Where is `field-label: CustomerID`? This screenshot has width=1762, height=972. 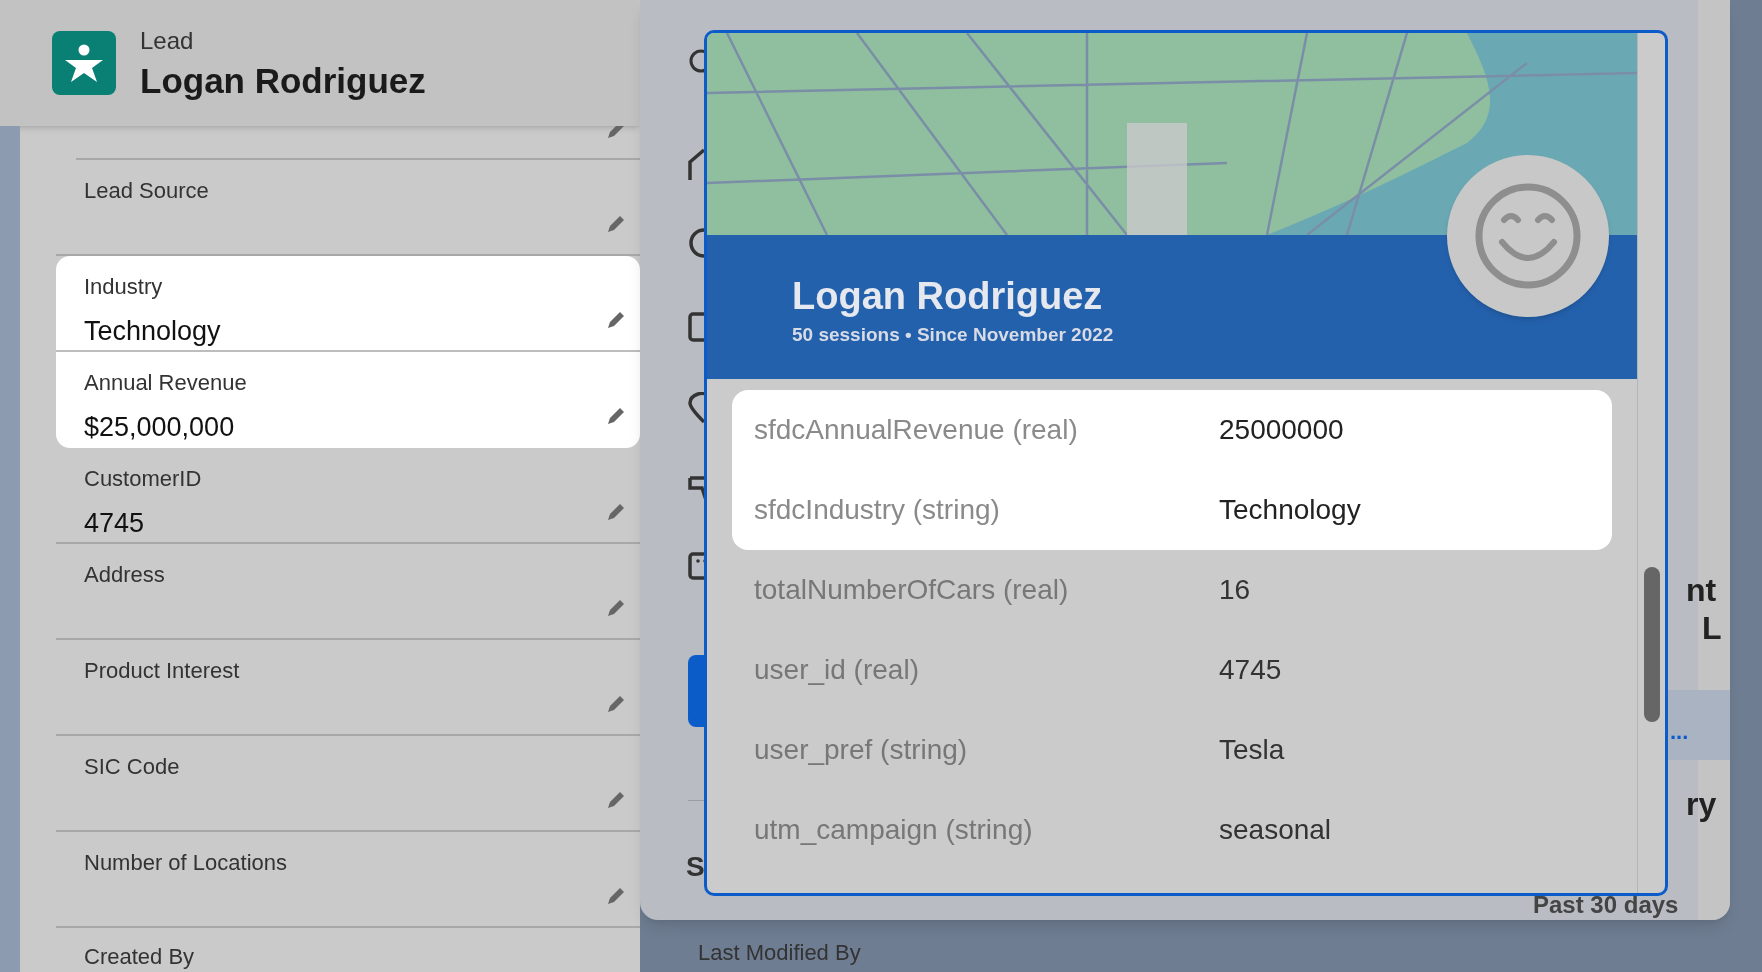 field-label: CustomerID is located at coordinates (143, 479).